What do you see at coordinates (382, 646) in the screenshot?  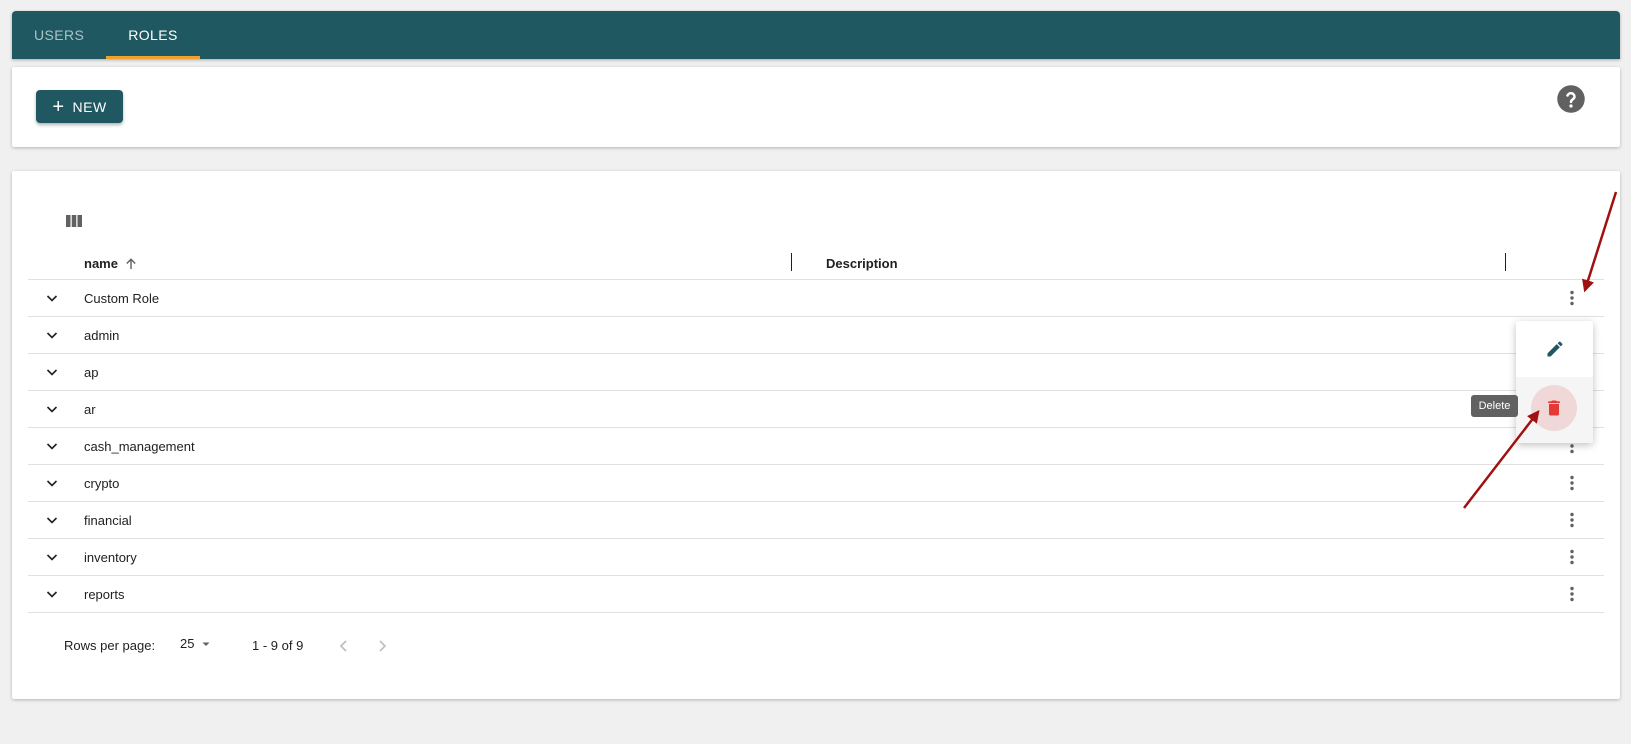 I see `next-page-icon` at bounding box center [382, 646].